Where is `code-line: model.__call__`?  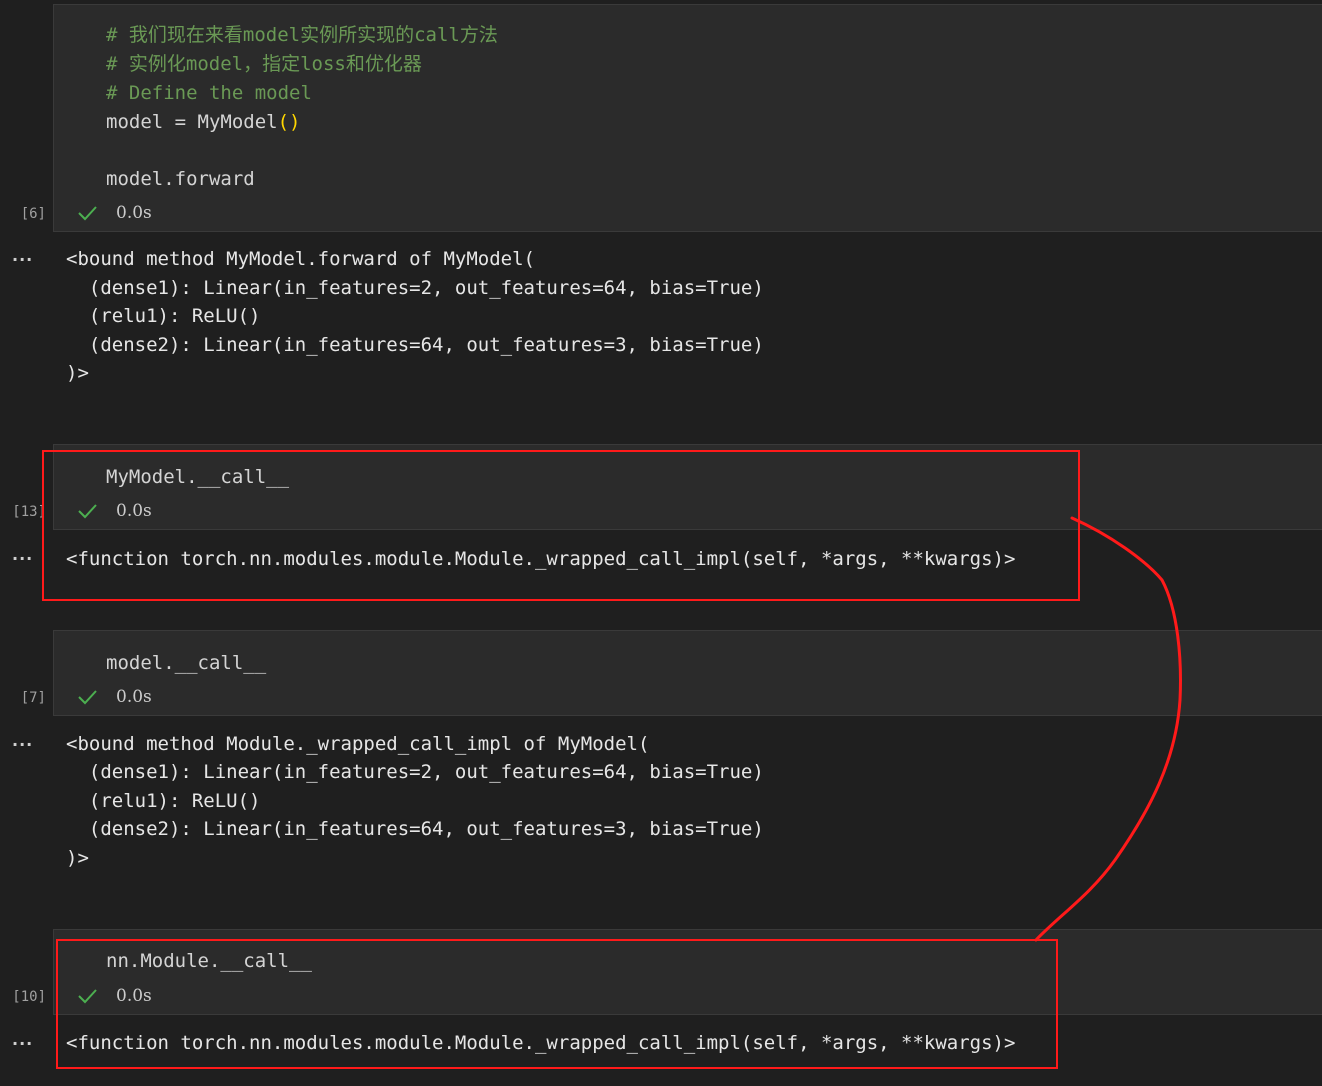 code-line: model.__call__ is located at coordinates (186, 663).